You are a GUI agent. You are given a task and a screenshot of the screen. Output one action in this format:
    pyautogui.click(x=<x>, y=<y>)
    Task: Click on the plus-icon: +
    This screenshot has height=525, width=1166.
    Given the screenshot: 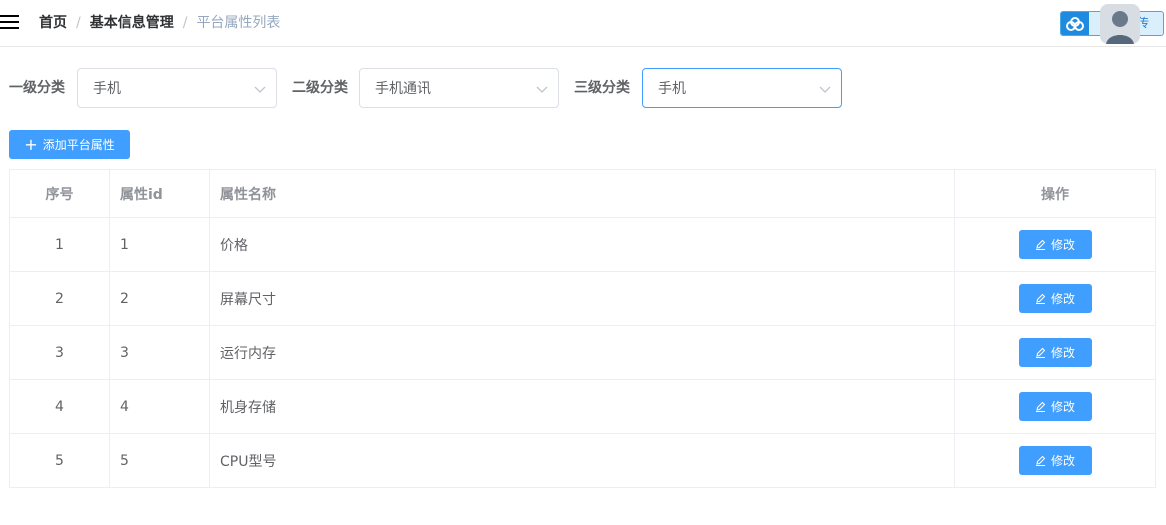 What is the action you would take?
    pyautogui.click(x=31, y=144)
    